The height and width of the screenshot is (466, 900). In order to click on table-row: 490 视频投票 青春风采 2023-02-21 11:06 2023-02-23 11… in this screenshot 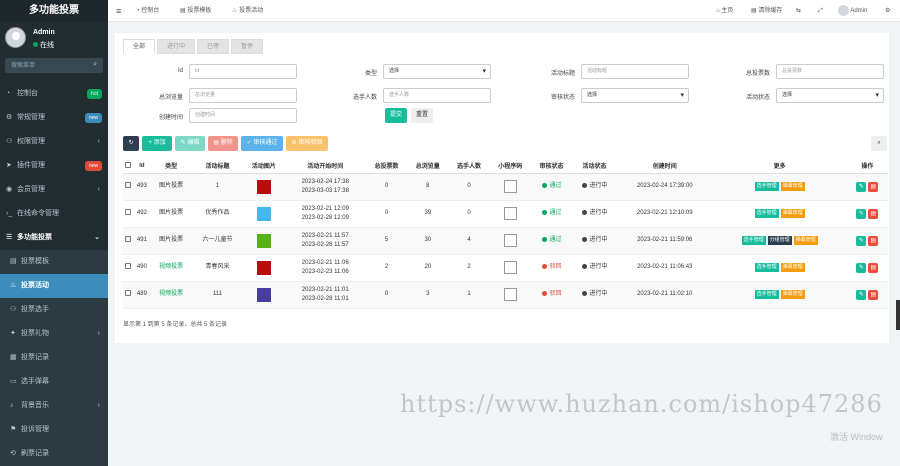, I will do `click(505, 268)`.